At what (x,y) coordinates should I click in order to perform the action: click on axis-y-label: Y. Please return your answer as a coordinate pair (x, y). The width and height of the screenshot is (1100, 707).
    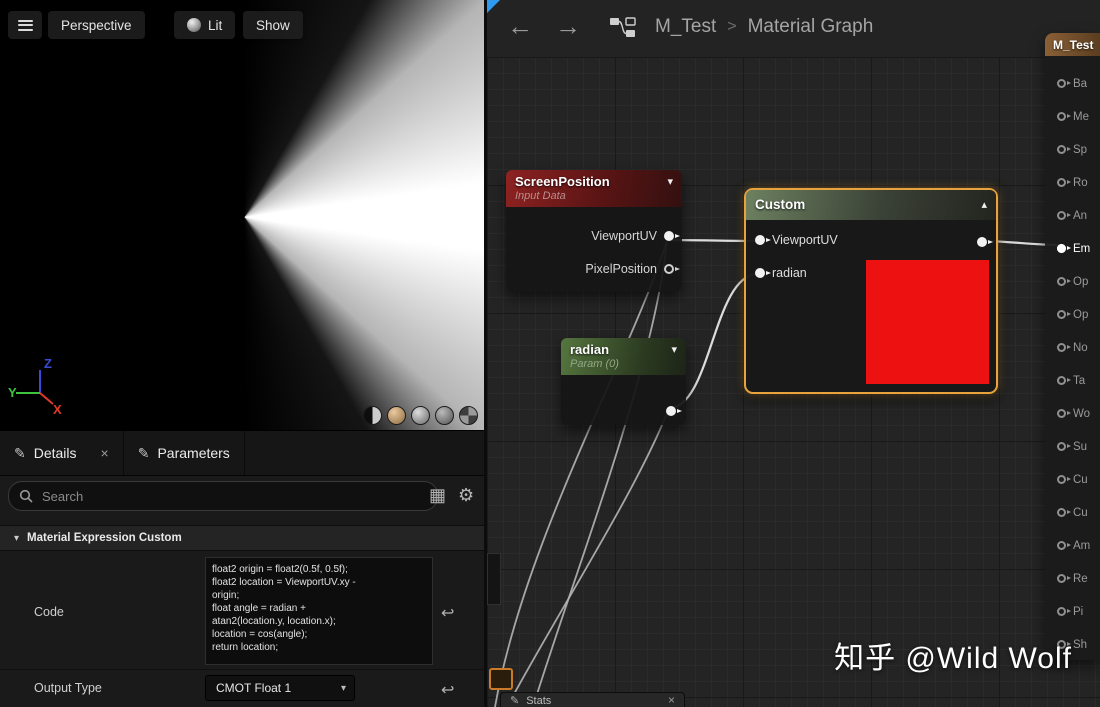
    Looking at the image, I should click on (12, 392).